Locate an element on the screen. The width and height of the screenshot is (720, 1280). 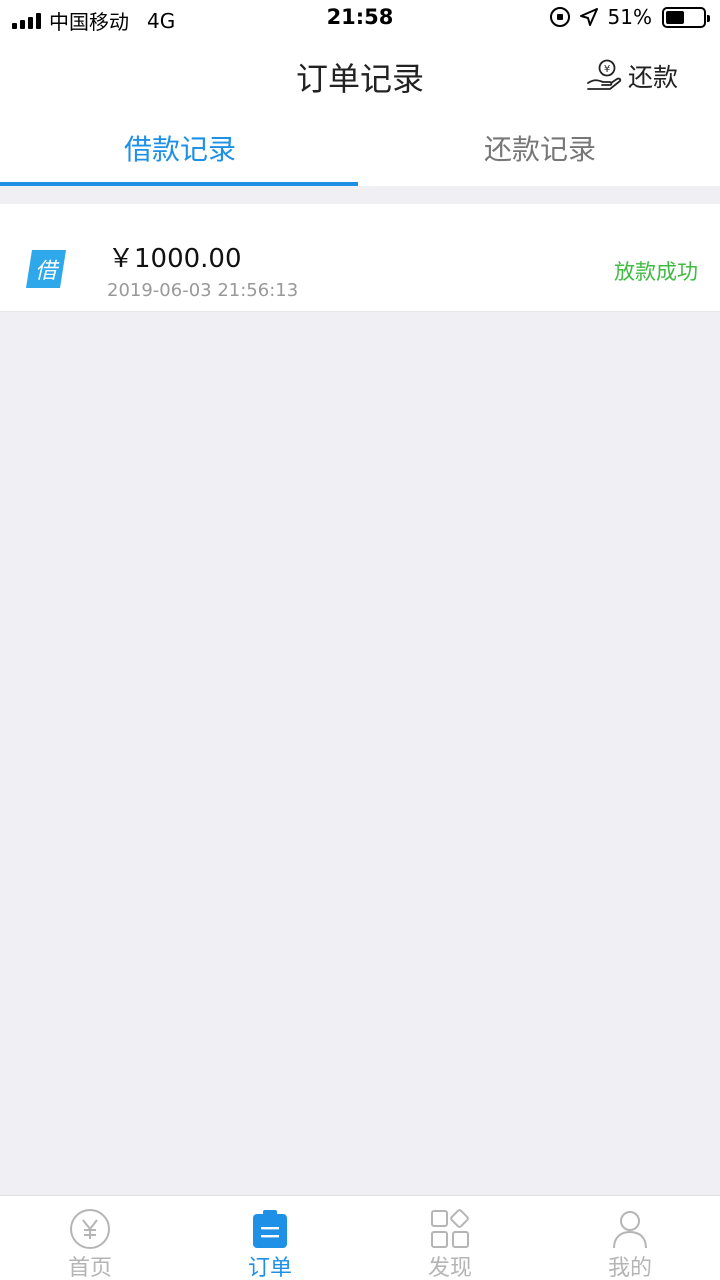
borrow-badge-char: 借 is located at coordinates (47, 271).